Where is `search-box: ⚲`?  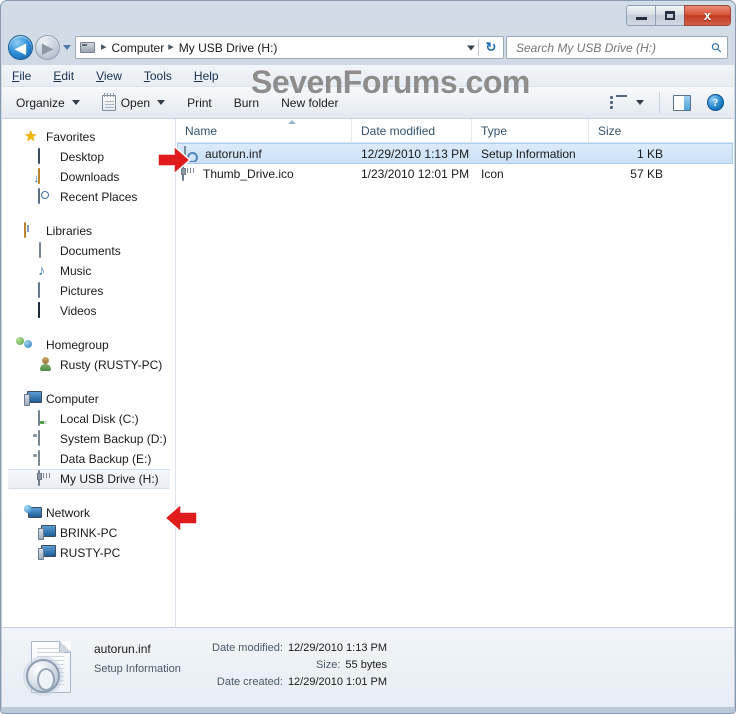
search-box: ⚲ is located at coordinates (617, 47).